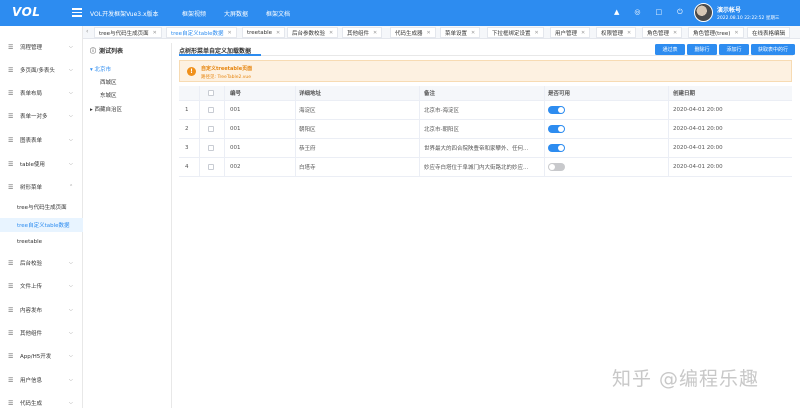 Image resolution: width=800 pixels, height=408 pixels. What do you see at coordinates (211, 93) in the screenshot?
I see `select-all-checkbox` at bounding box center [211, 93].